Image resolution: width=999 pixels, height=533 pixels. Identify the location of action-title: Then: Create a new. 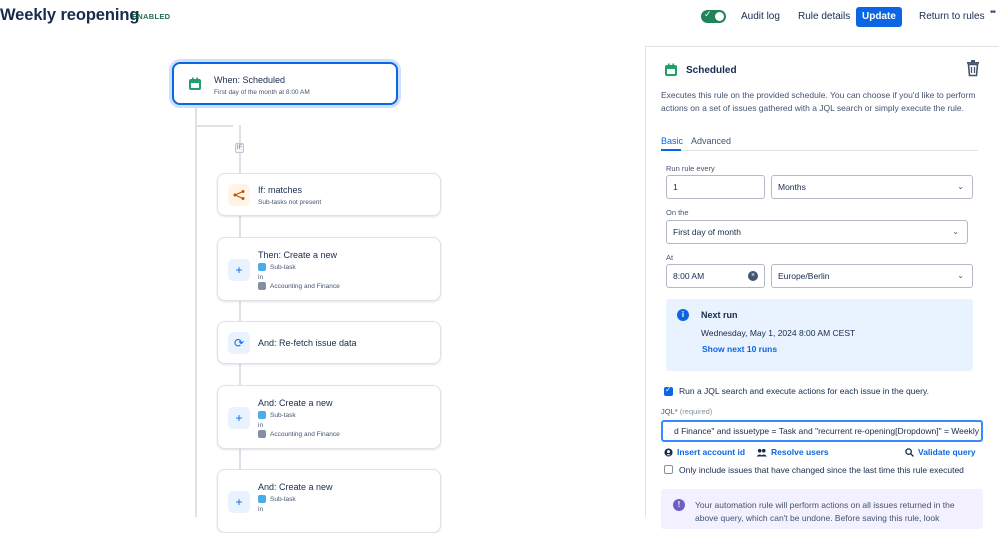
(298, 255).